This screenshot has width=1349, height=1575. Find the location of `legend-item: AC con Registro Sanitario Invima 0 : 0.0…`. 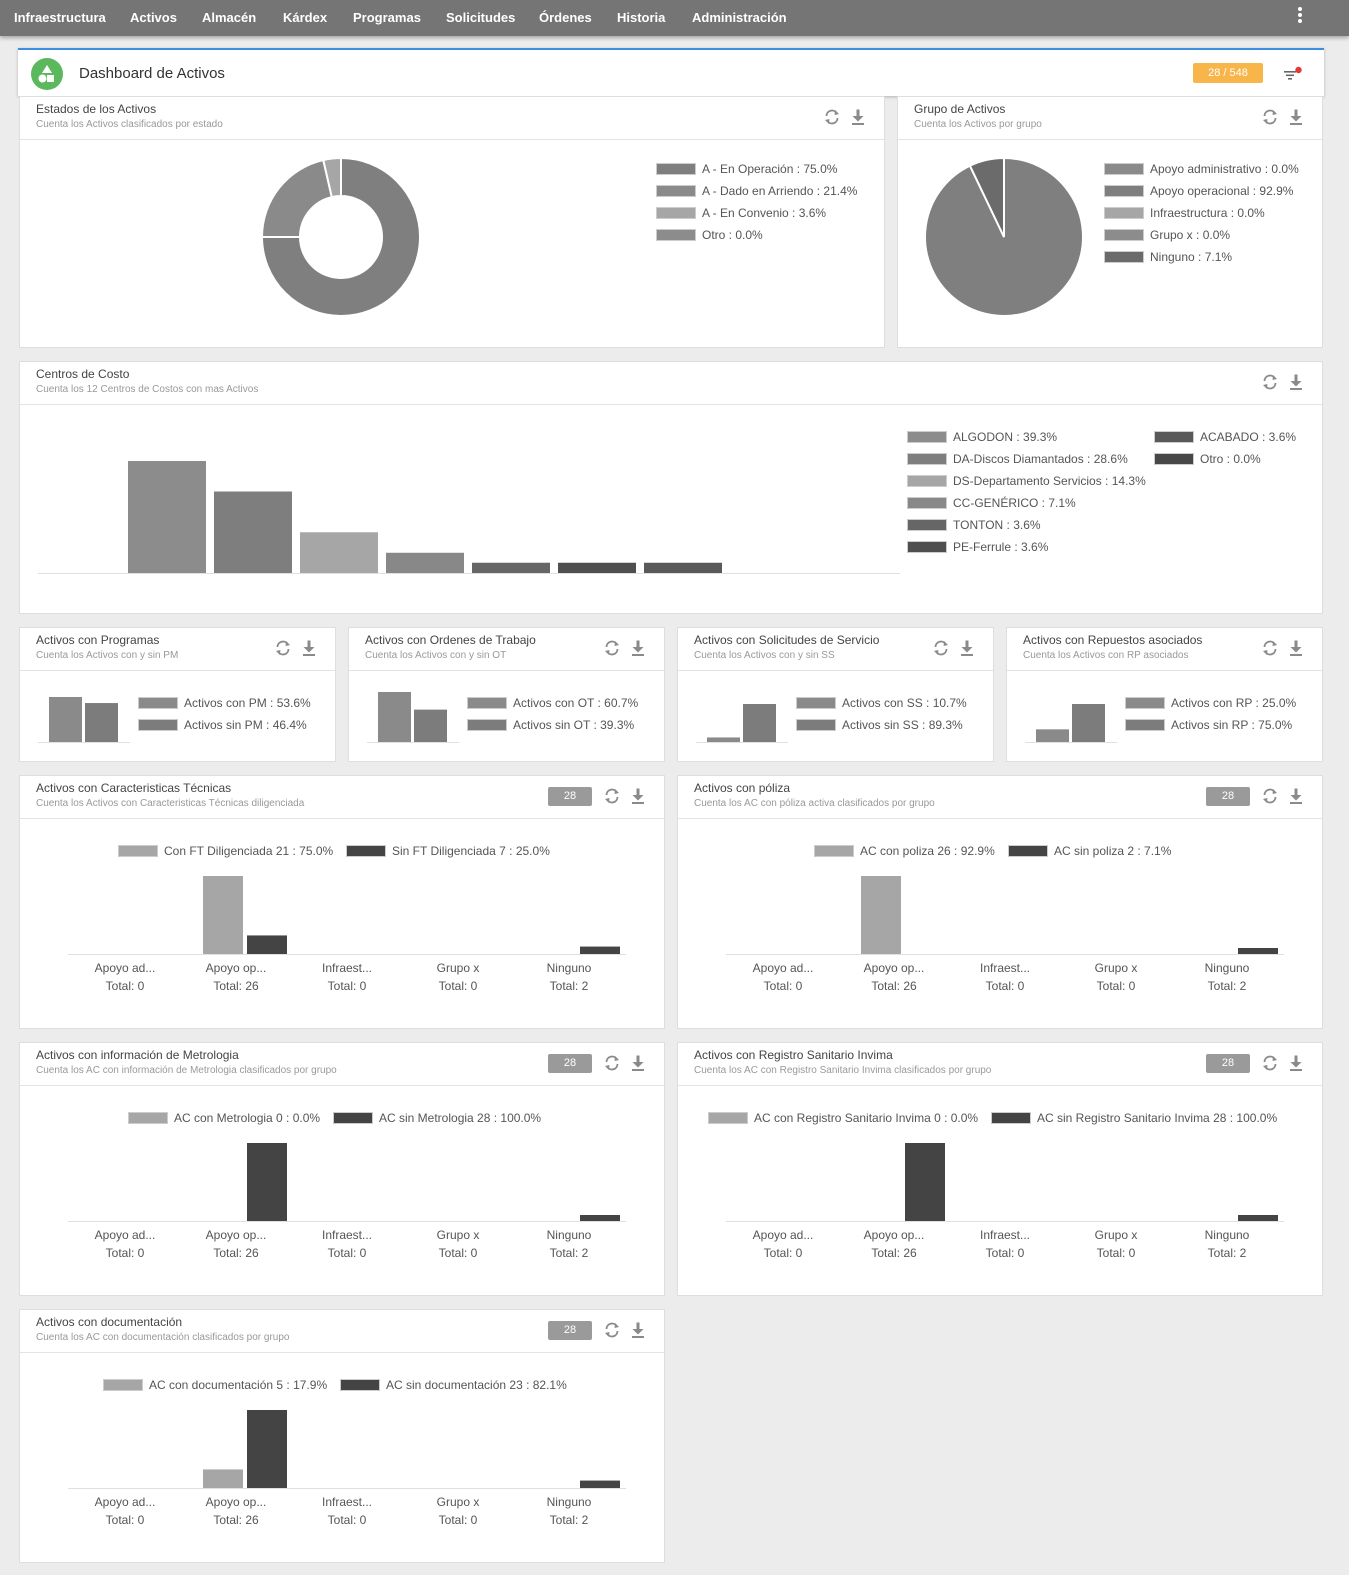

legend-item: AC con Registro Sanitario Invima 0 : 0.0… is located at coordinates (843, 1118).